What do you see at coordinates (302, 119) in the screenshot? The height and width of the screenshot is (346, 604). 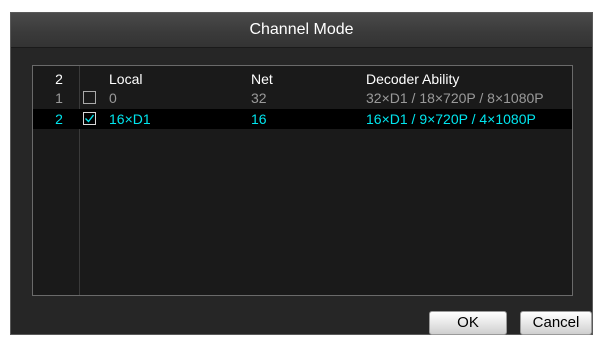 I see `table-row: 2 16×D1 16 16×D1 / 9×720P / 4×1080P` at bounding box center [302, 119].